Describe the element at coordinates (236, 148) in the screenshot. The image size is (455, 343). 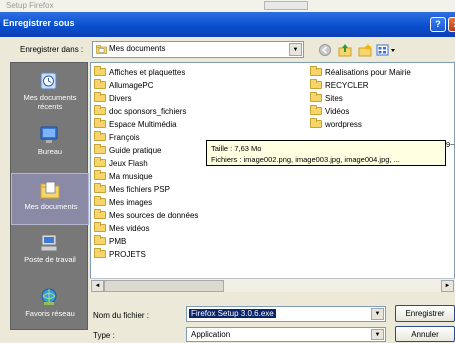
I see `tooltip-size-line: Taille : 7,63 Mo` at that location.